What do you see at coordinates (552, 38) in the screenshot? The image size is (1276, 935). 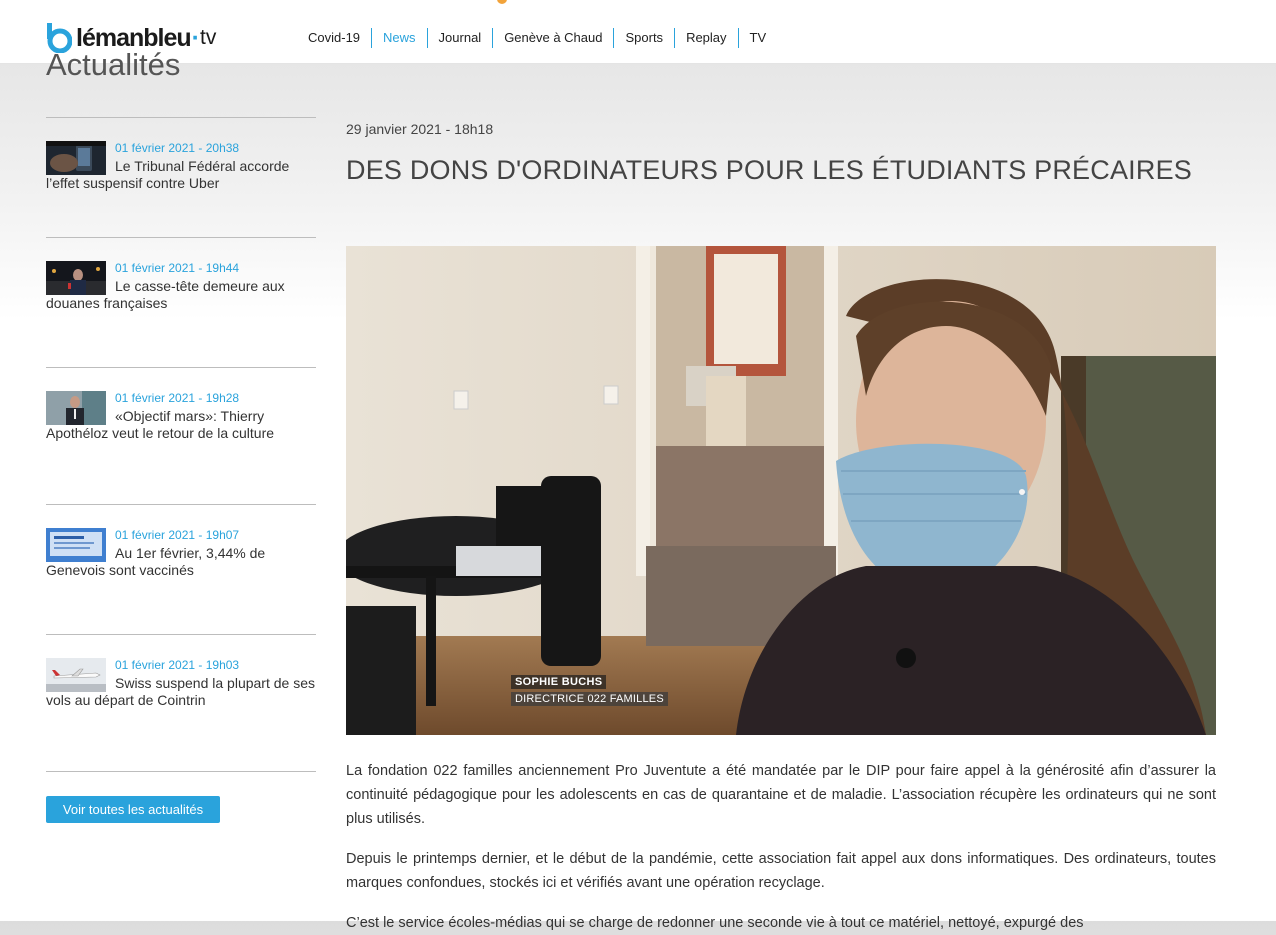 I see `nav-item-geneve-a-chaud: Genève à Chaud` at bounding box center [552, 38].